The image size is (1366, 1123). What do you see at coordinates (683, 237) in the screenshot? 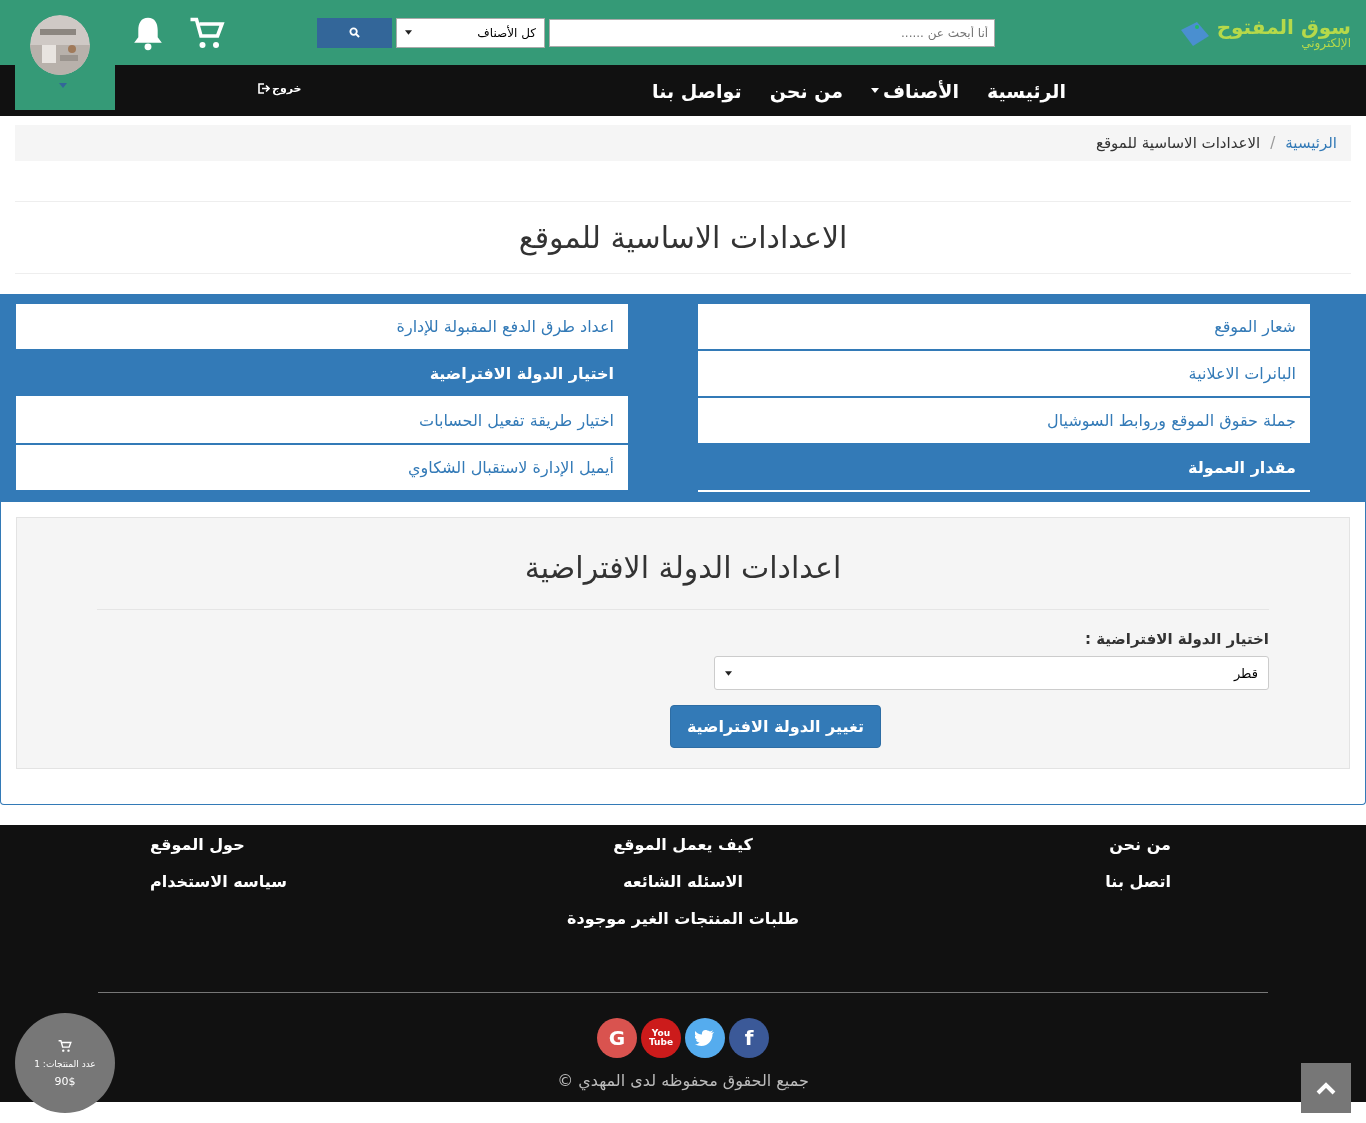
I see `page-title: الاعدادات الاساسية للموقع` at bounding box center [683, 237].